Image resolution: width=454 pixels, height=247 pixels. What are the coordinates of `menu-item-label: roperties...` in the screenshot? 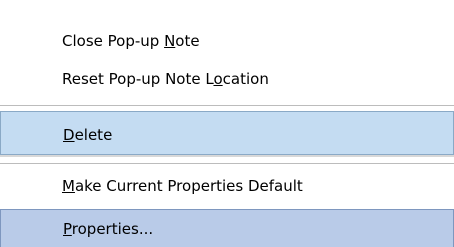 It's located at (112, 229).